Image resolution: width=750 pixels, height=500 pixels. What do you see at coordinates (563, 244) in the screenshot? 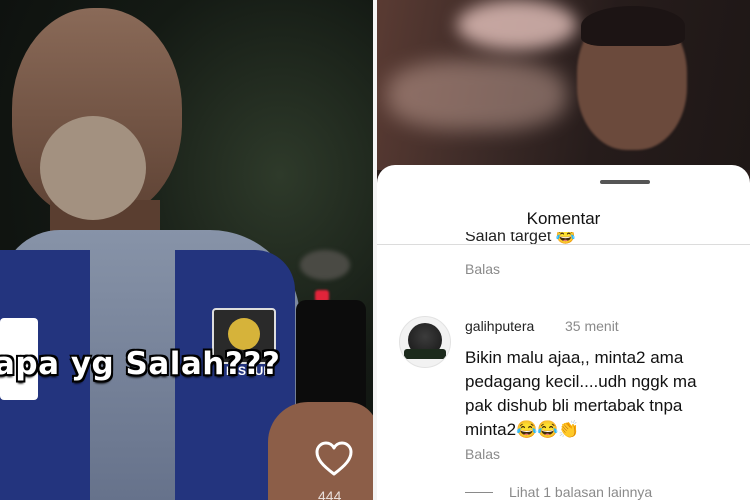
I see `sheet-header-divider` at bounding box center [563, 244].